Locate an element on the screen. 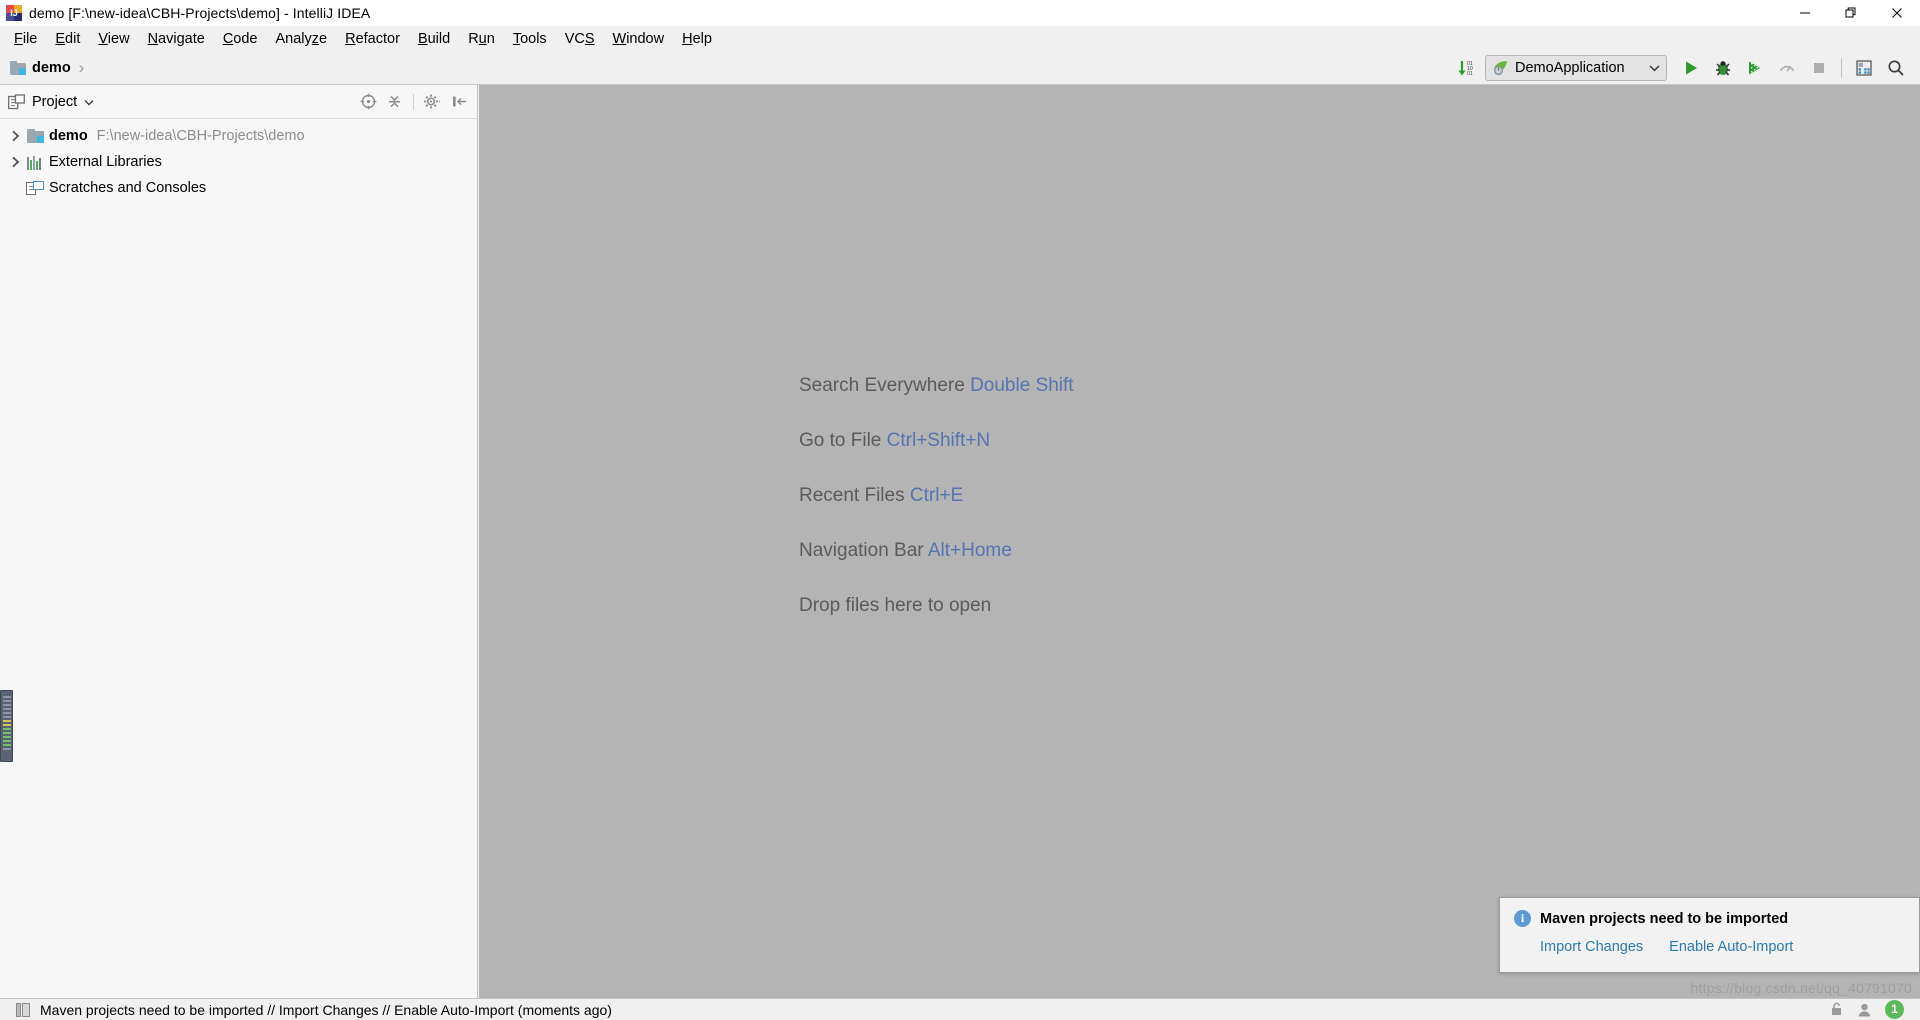  intellij-idea-logo-icon: IJ is located at coordinates (14, 12).